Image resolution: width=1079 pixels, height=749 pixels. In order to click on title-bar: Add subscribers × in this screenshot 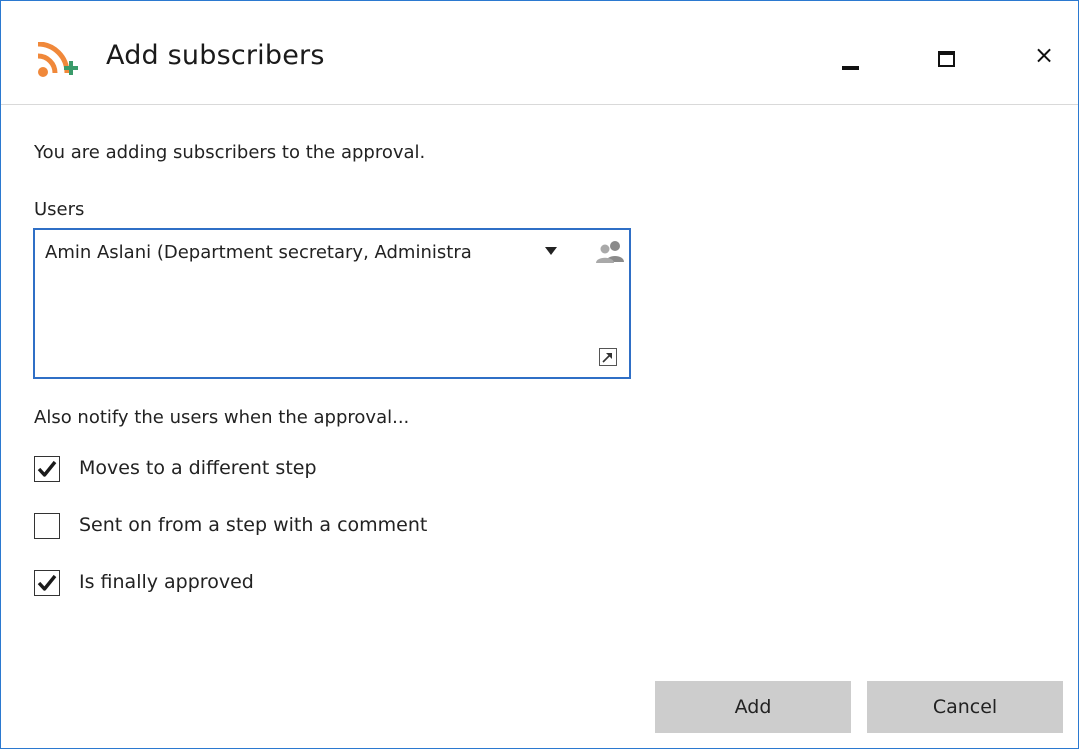, I will do `click(539, 53)`.